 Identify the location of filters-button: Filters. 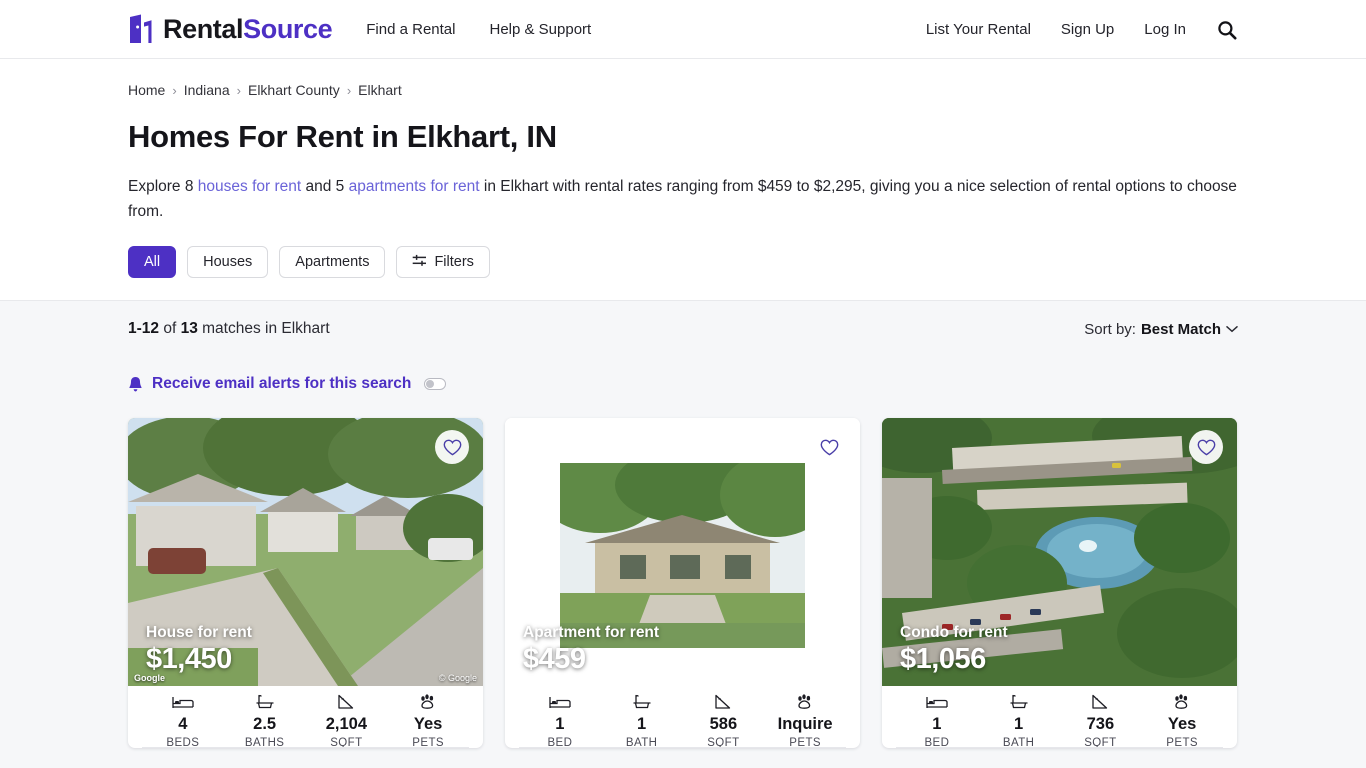
(443, 262).